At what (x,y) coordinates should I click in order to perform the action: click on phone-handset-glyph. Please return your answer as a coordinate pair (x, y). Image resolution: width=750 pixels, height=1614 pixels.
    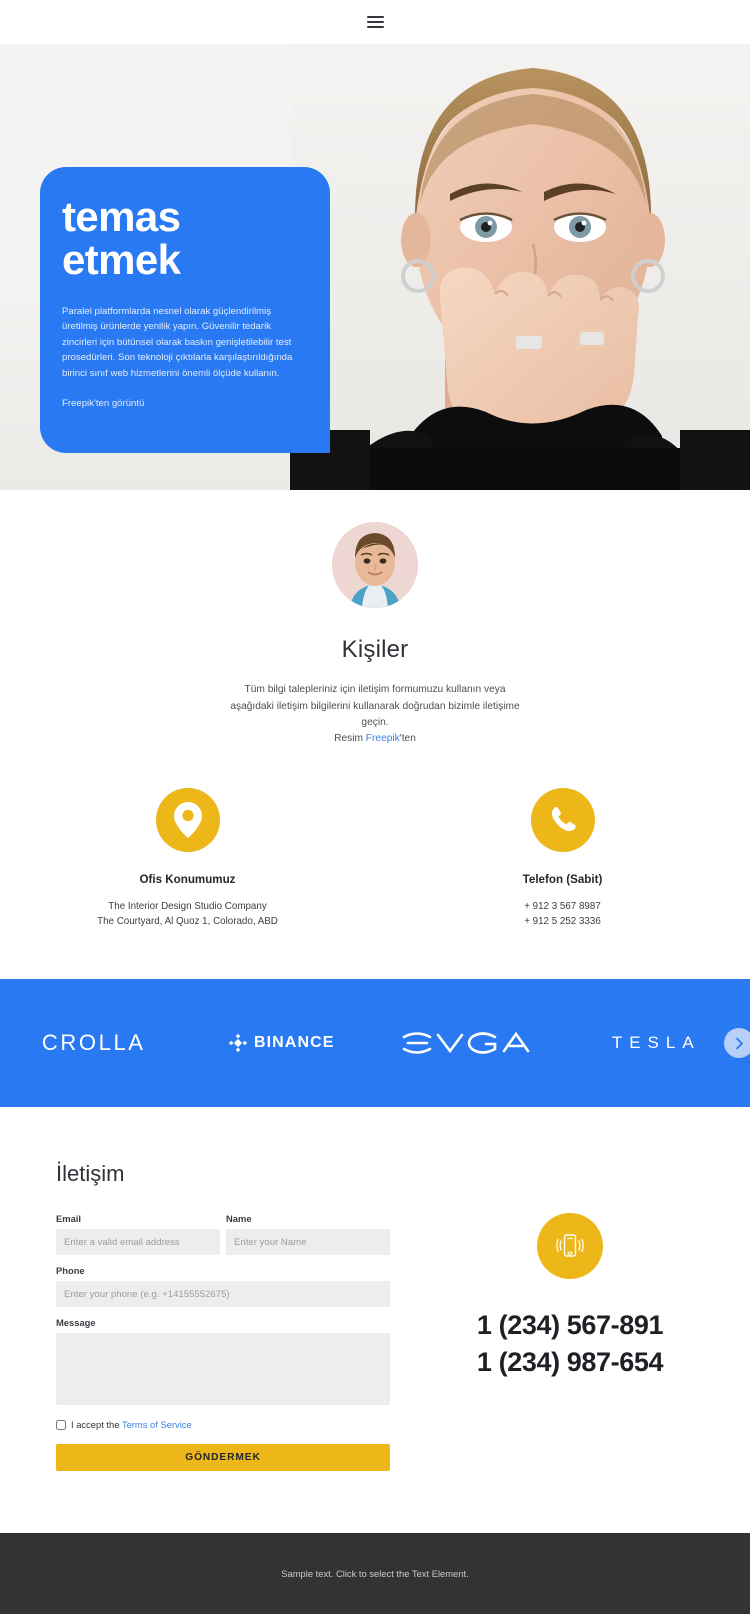
    Looking at the image, I should click on (563, 820).